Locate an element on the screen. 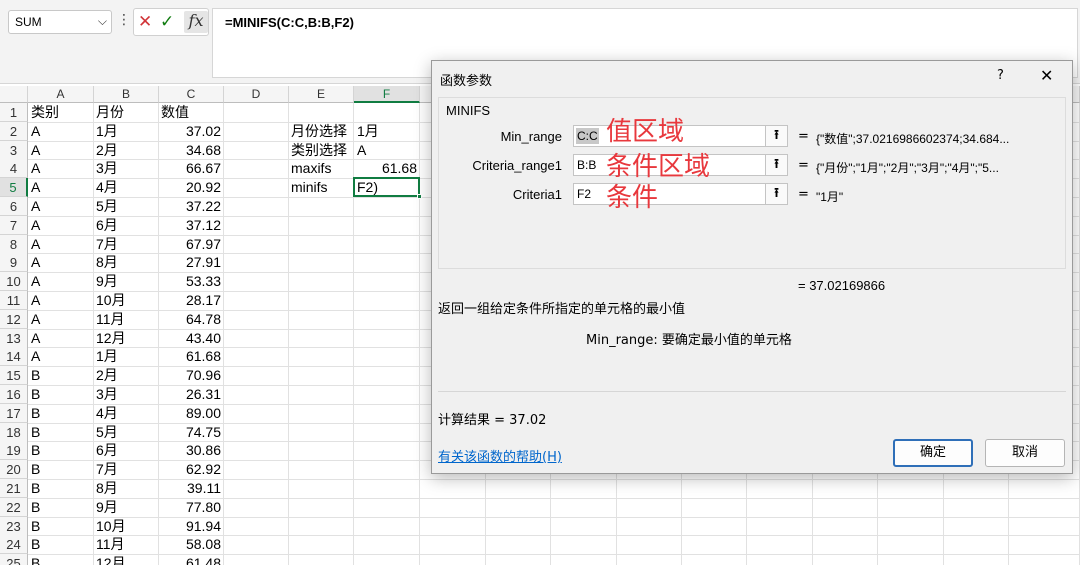 The width and height of the screenshot is (1080, 565). insert-function-icon: fx is located at coordinates (196, 22).